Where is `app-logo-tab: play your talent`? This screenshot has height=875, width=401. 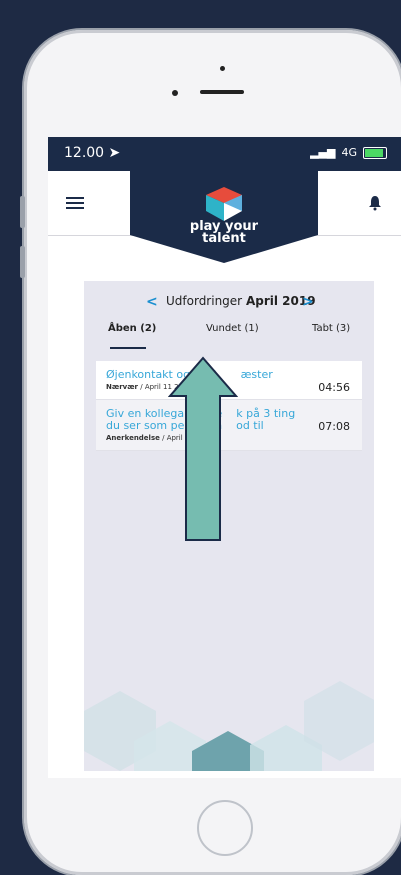 app-logo-tab: play your talent is located at coordinates (224, 217).